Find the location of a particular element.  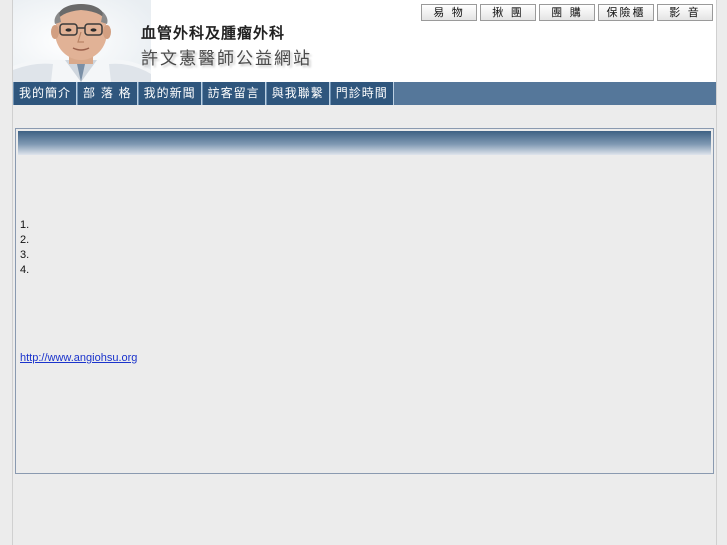

website-link: http://www.angiohsu.org is located at coordinates (78, 358).